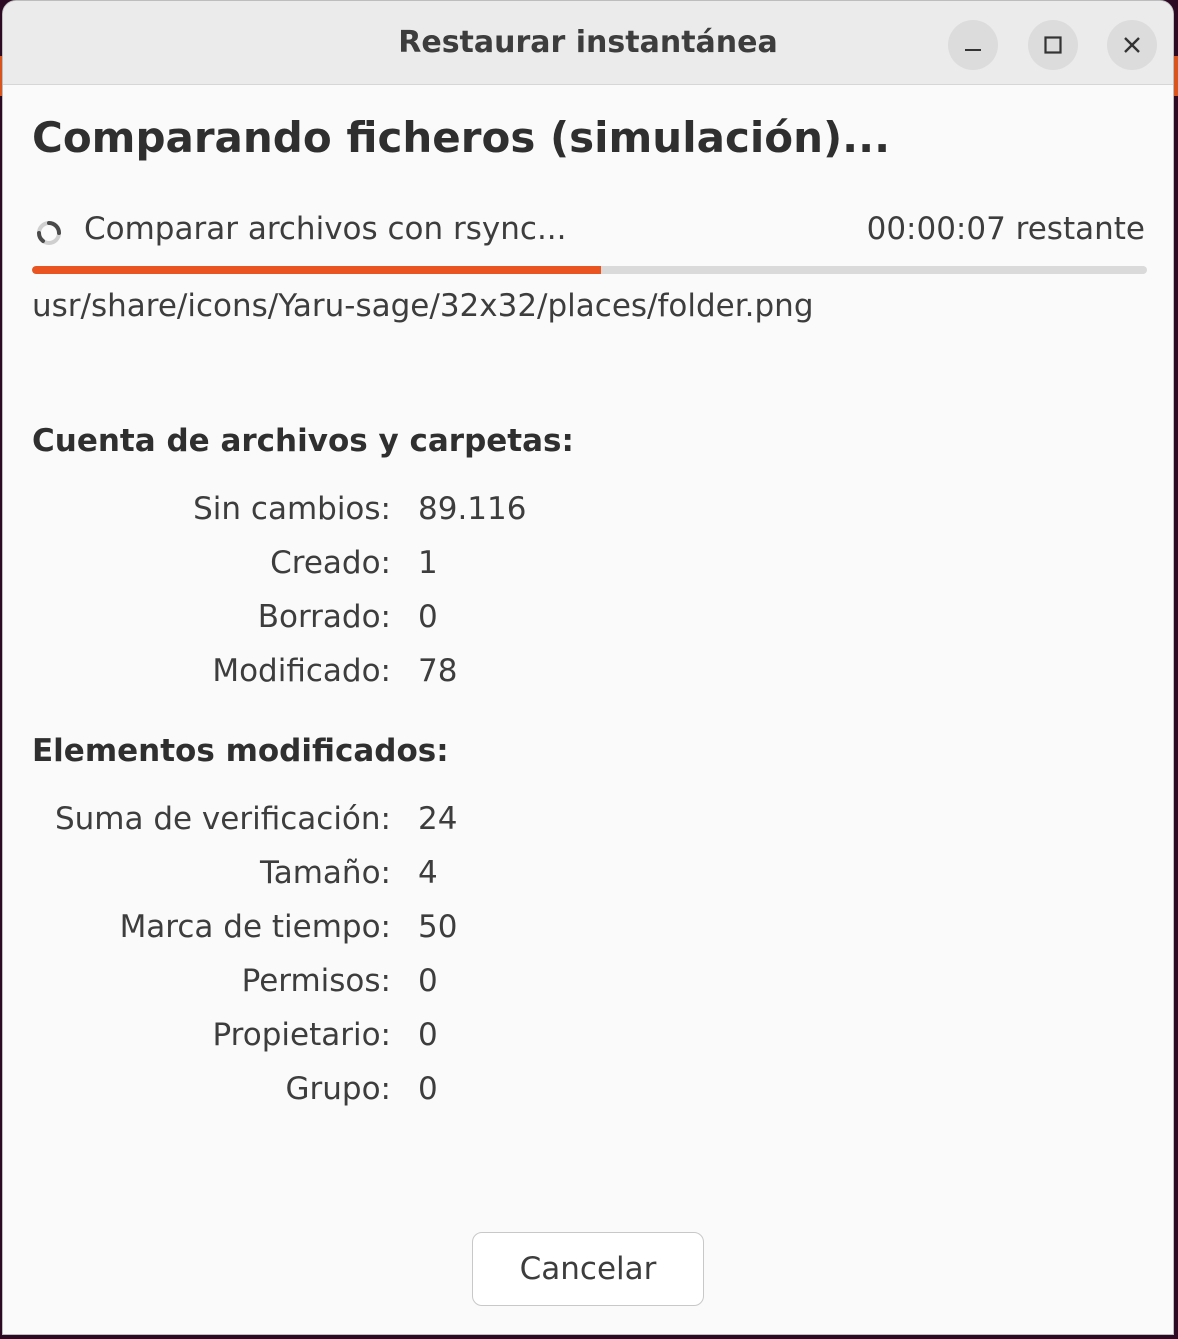 The image size is (1178, 1339). I want to click on stat-label: Creado:, so click(330, 563).